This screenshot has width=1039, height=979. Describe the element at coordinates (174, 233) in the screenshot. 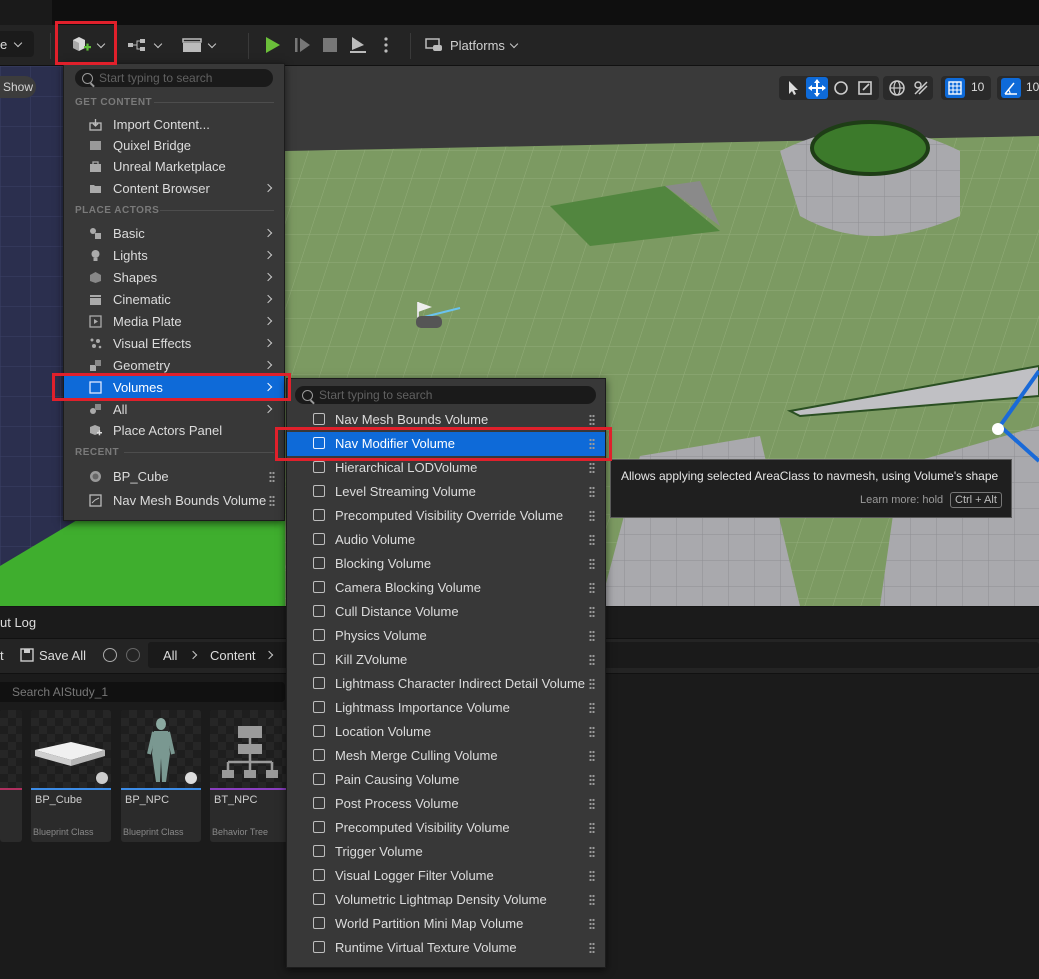

I see `menu-item-basic: Basic` at that location.